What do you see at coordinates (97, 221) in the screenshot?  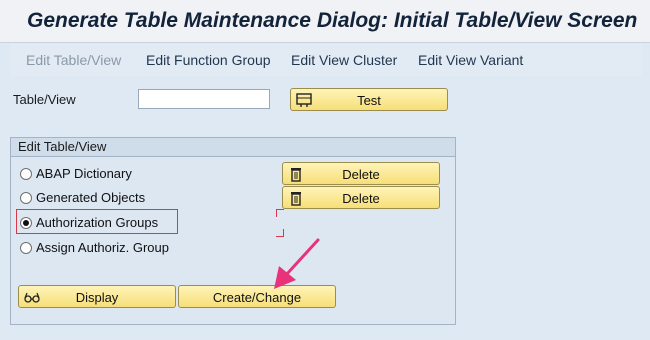 I see `highlight-box` at bounding box center [97, 221].